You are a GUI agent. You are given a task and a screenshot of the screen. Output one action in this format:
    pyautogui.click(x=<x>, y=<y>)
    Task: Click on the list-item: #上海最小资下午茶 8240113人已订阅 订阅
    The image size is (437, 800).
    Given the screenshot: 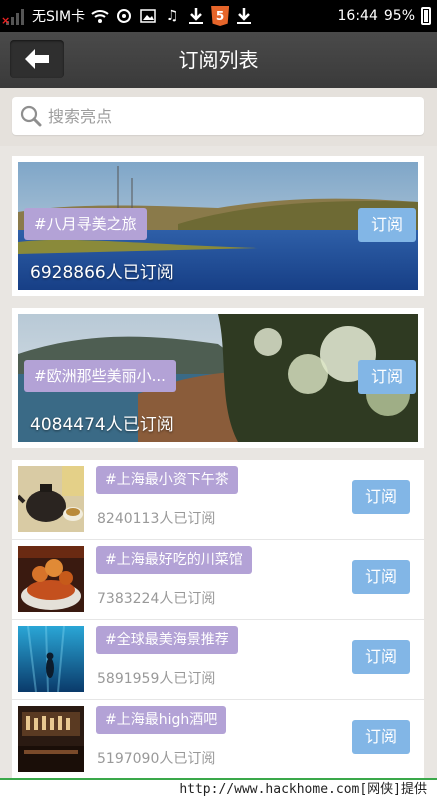 What is the action you would take?
    pyautogui.click(x=218, y=500)
    